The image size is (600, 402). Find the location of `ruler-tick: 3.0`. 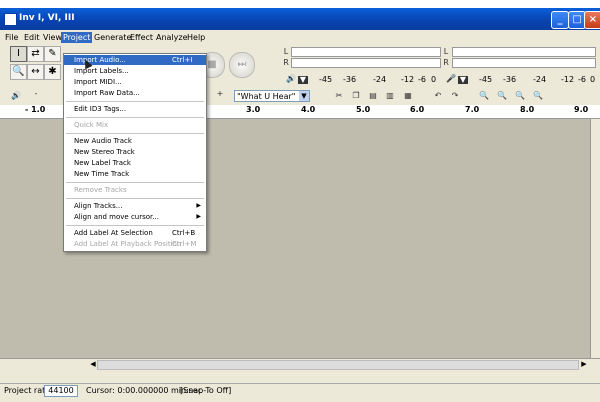

ruler-tick: 3.0 is located at coordinates (253, 109).